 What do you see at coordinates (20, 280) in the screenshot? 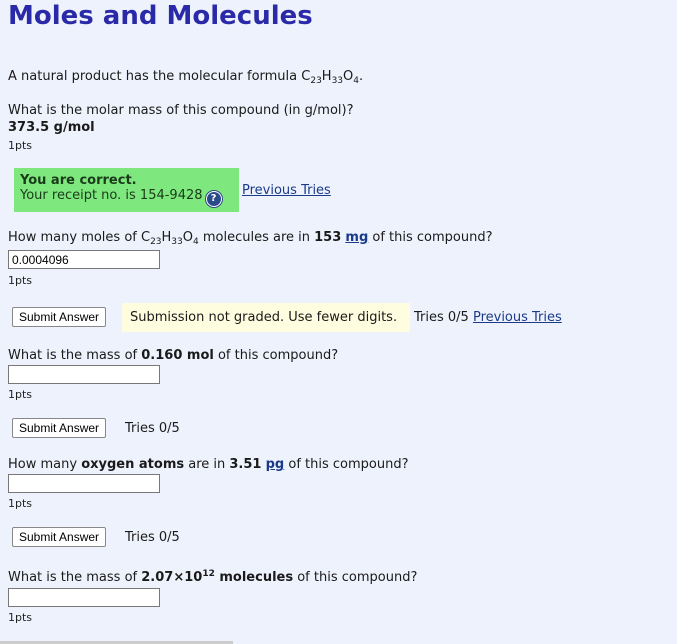
I see `q2-points: 1pts` at bounding box center [20, 280].